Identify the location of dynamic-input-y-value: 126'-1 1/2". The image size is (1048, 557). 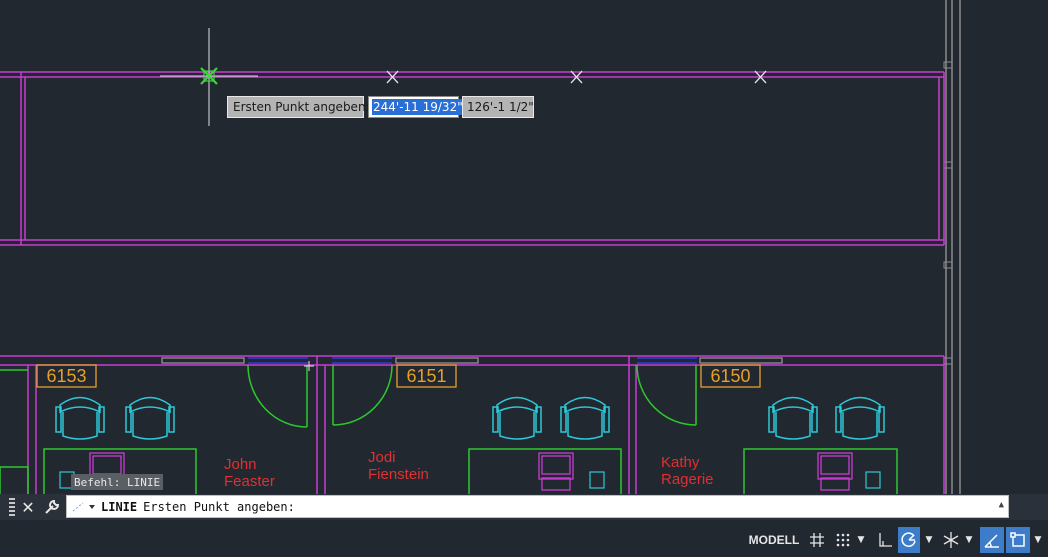
(500, 107).